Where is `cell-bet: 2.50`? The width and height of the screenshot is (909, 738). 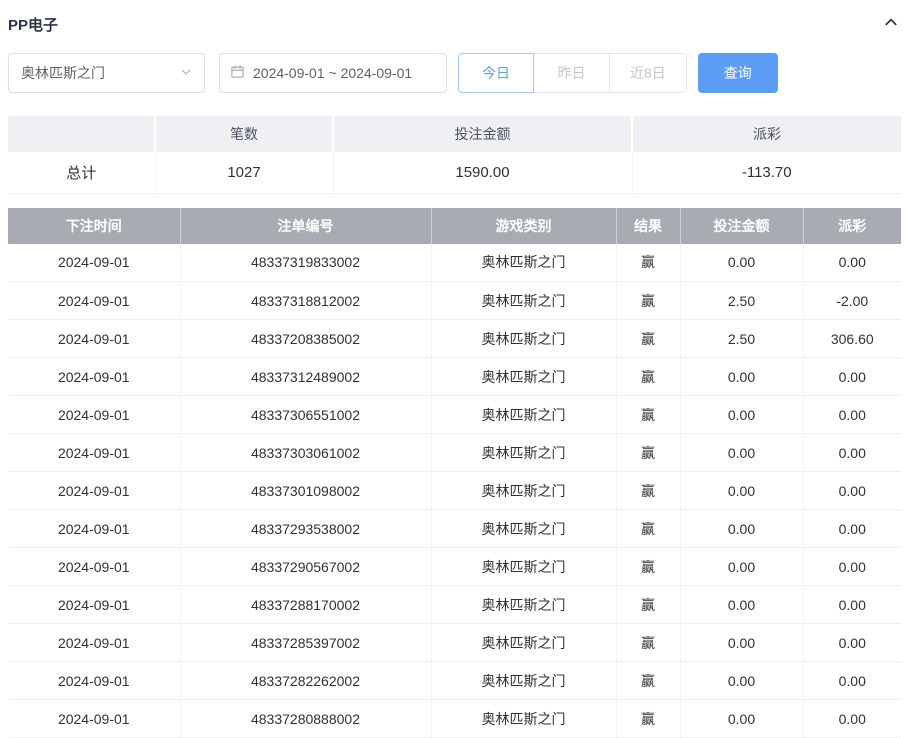
cell-bet: 2.50 is located at coordinates (742, 338).